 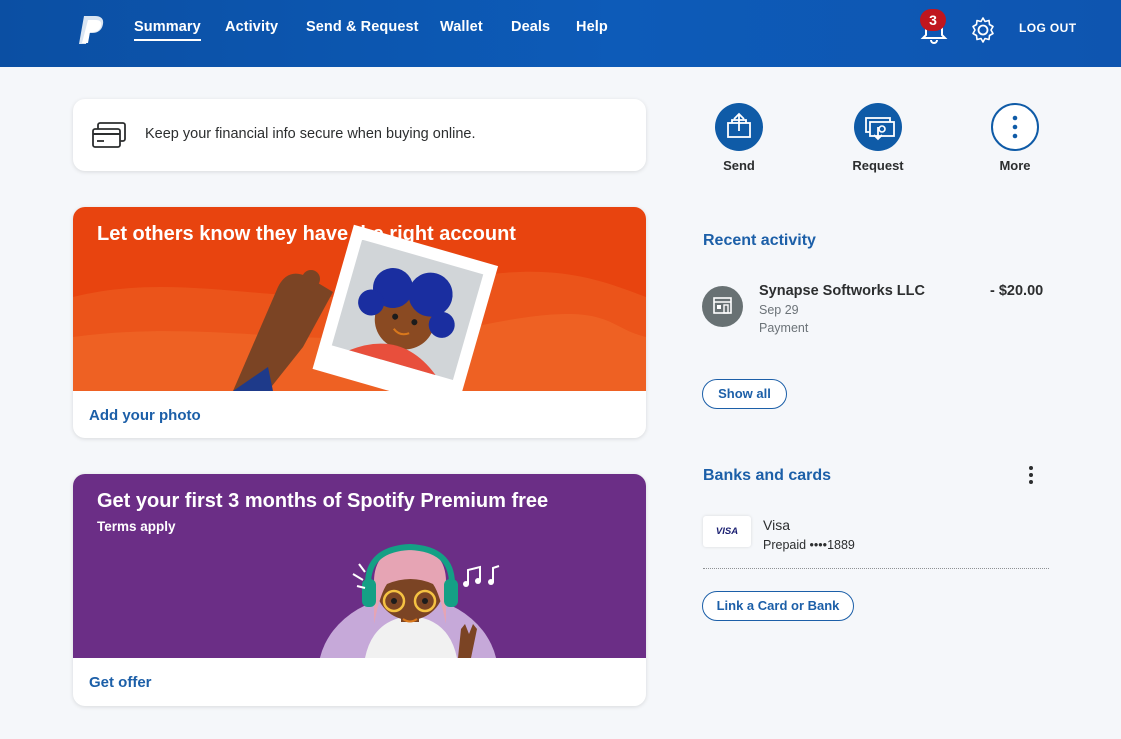 What do you see at coordinates (776, 525) in the screenshot?
I see `card-name: Visa` at bounding box center [776, 525].